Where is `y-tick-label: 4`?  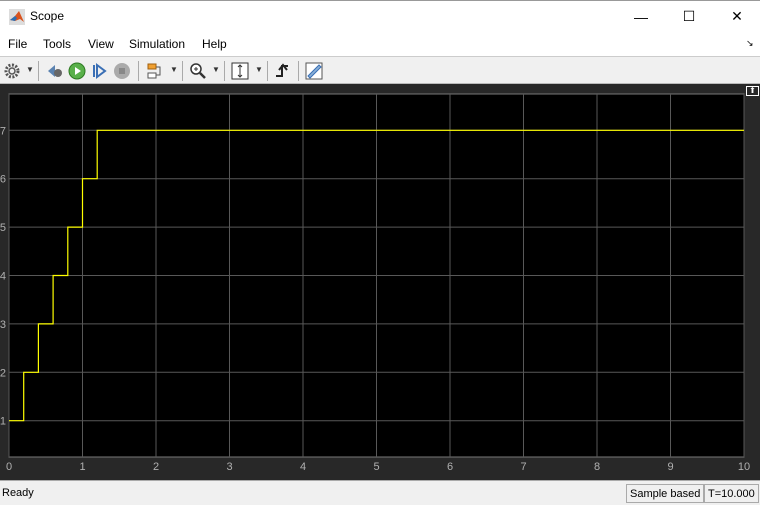 y-tick-label: 4 is located at coordinates (3, 277).